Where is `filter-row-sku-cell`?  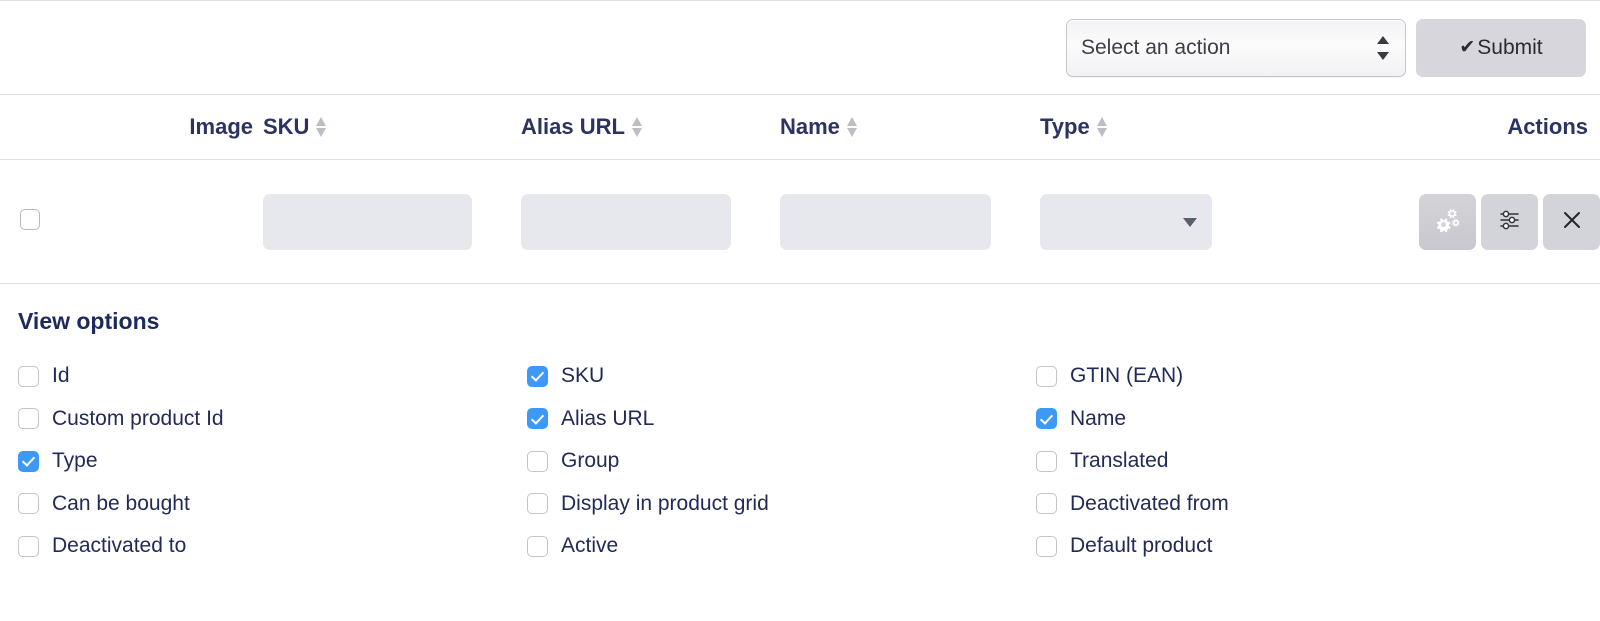
filter-row-sku-cell is located at coordinates (392, 222).